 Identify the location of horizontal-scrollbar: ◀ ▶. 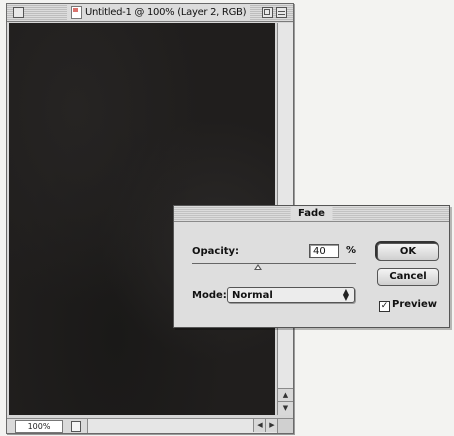
(182, 426).